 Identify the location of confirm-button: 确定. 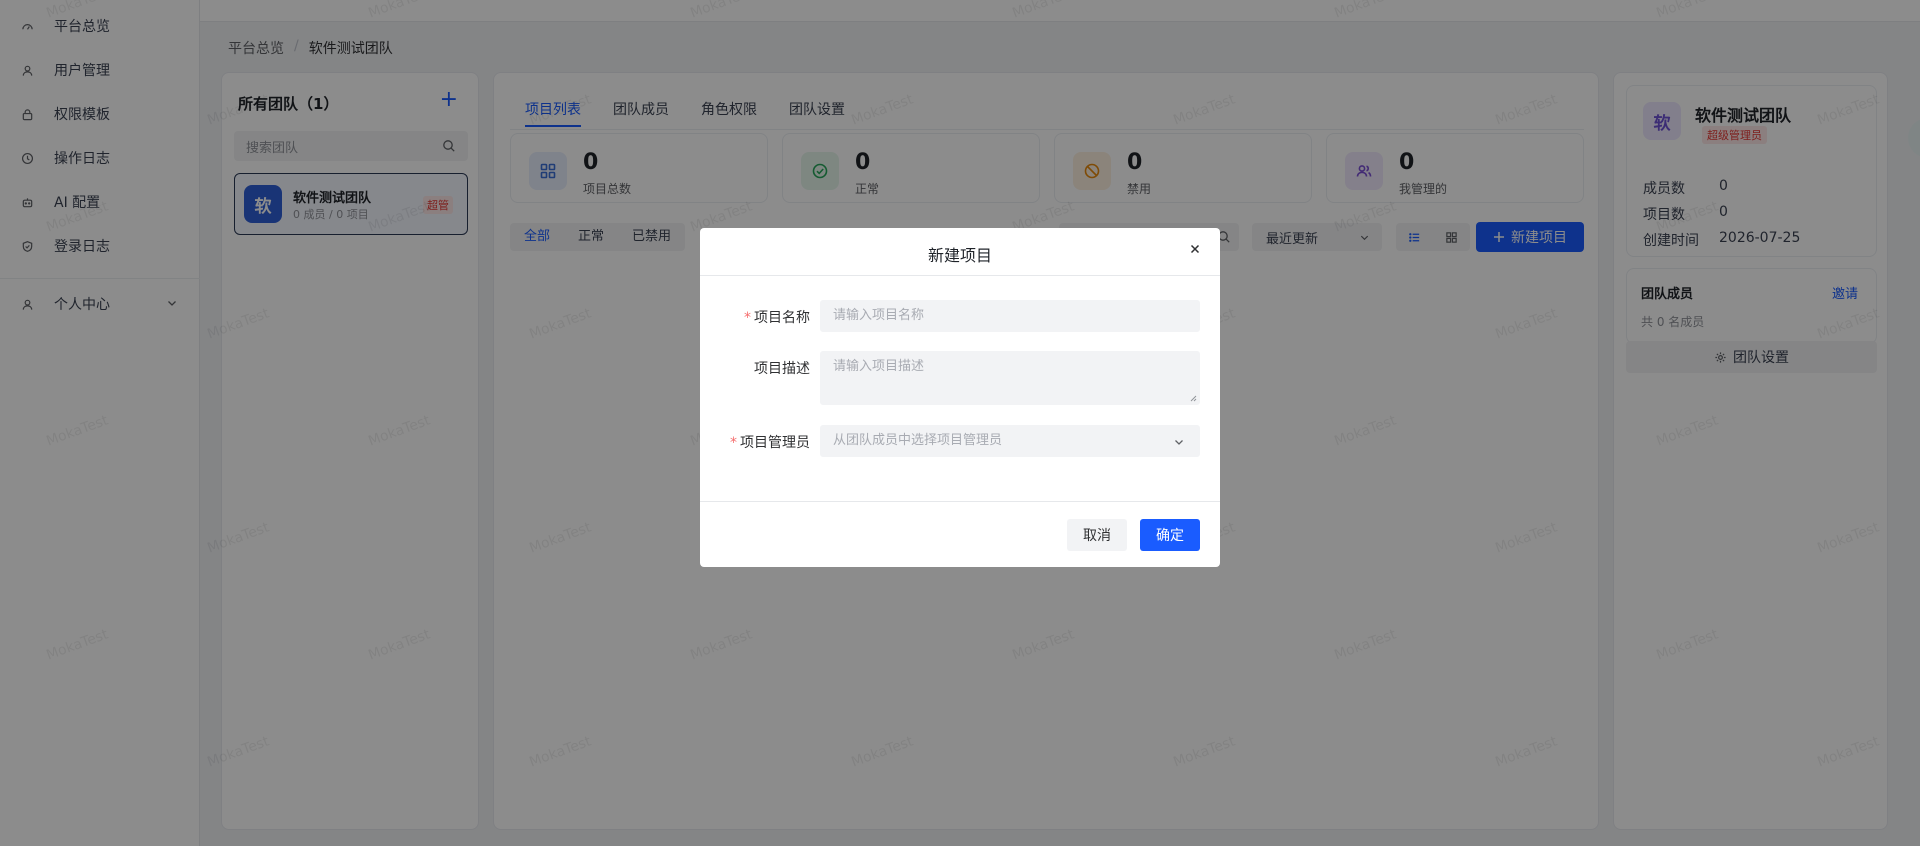
(1170, 535).